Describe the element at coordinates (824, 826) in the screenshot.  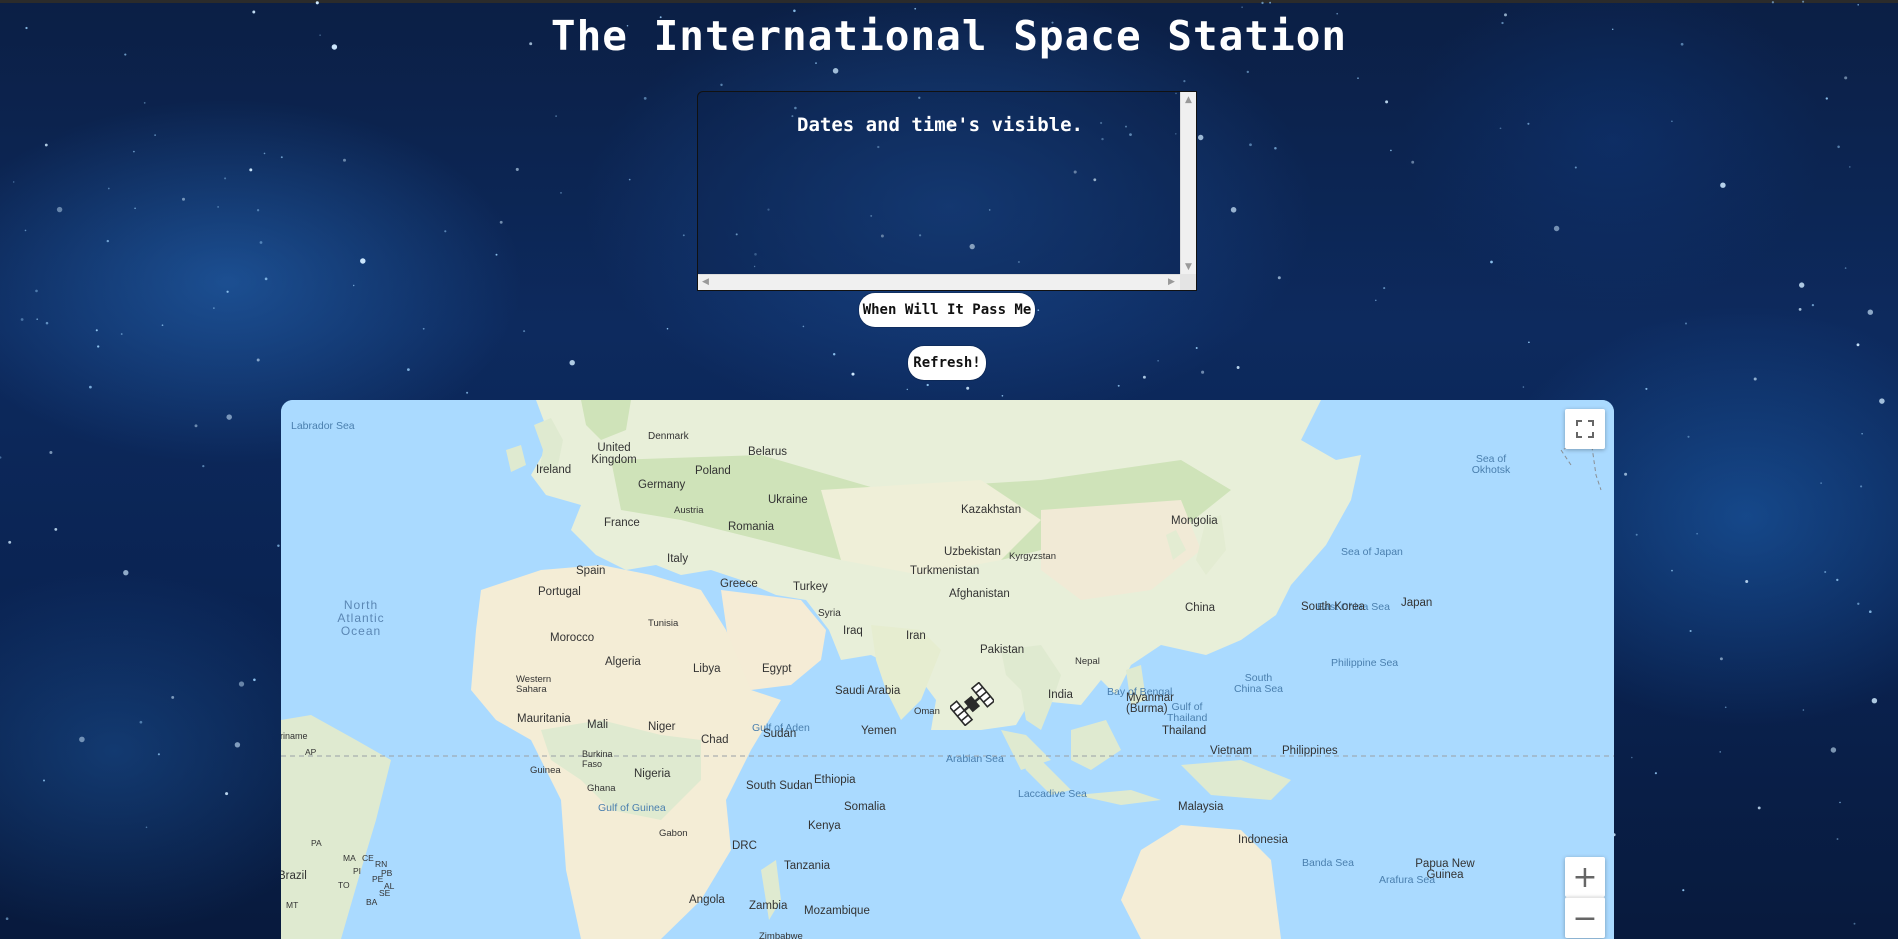
I see `map-label-country: Kenya` at that location.